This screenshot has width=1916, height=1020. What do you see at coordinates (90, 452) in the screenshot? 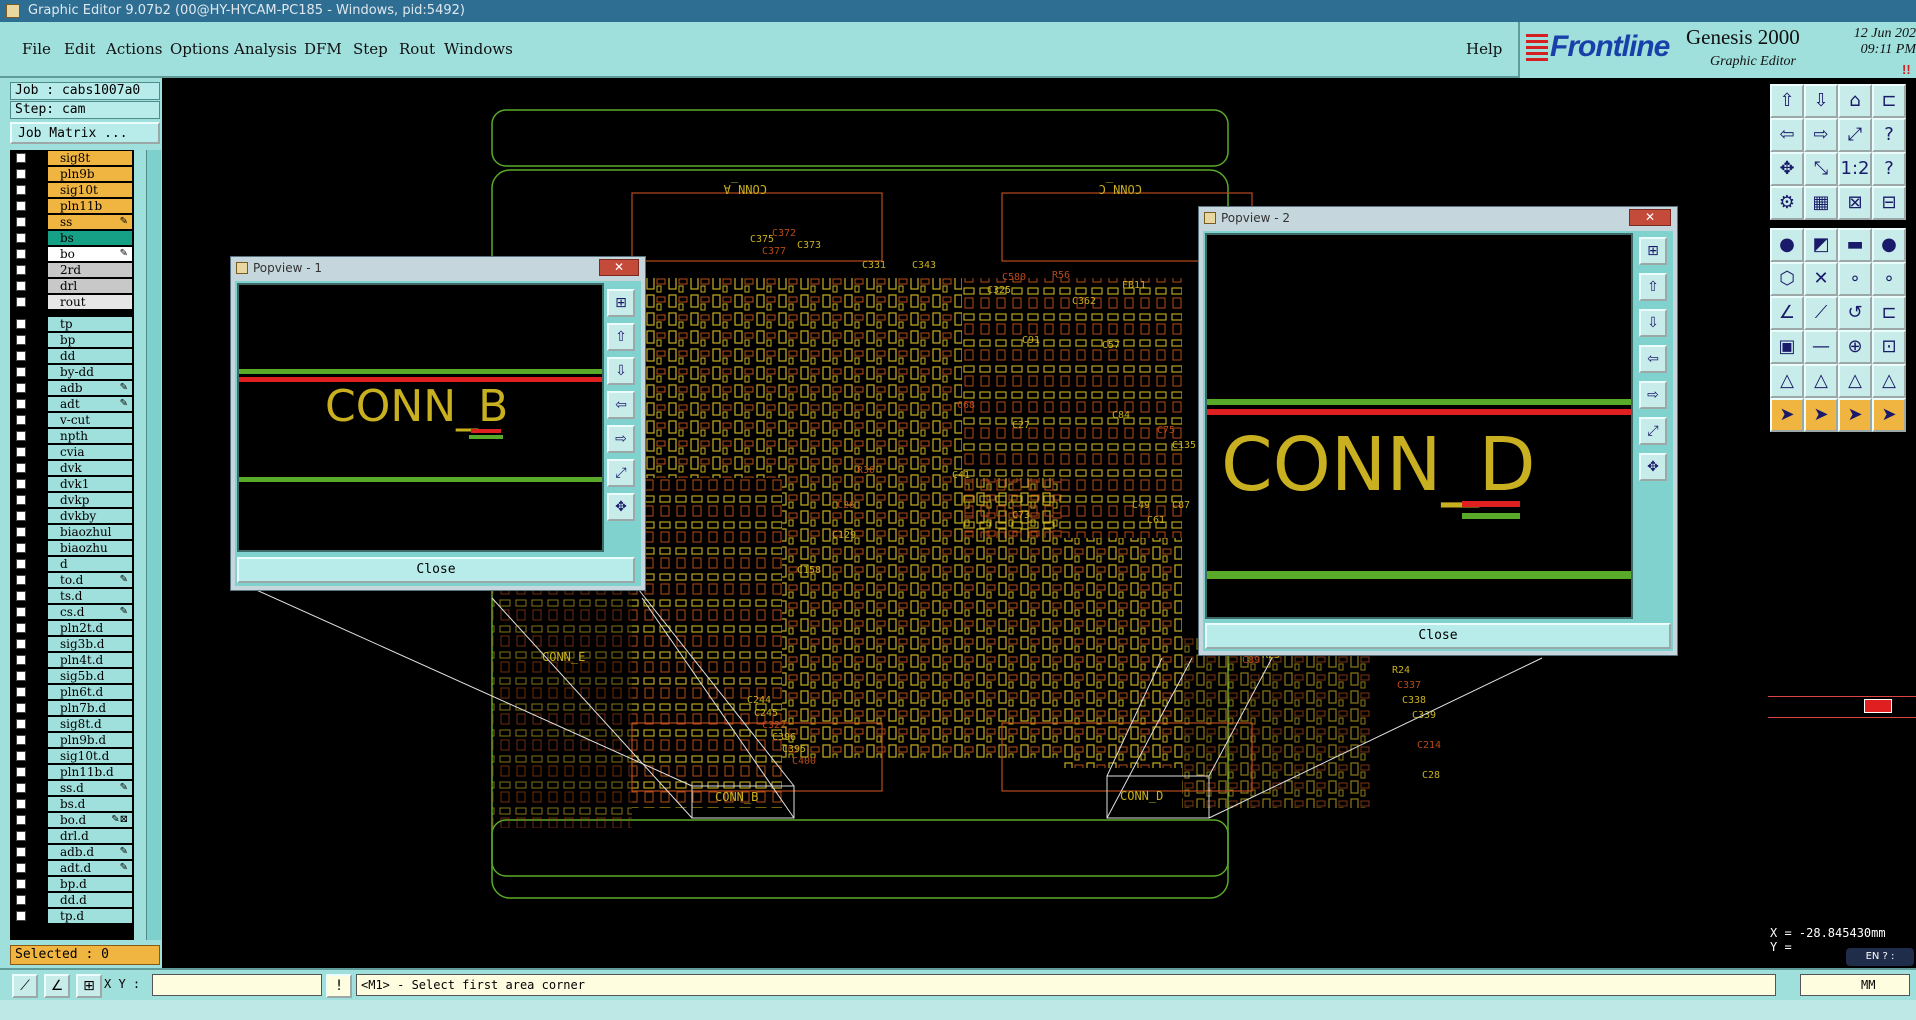
I see `layer-name: cvia` at bounding box center [90, 452].